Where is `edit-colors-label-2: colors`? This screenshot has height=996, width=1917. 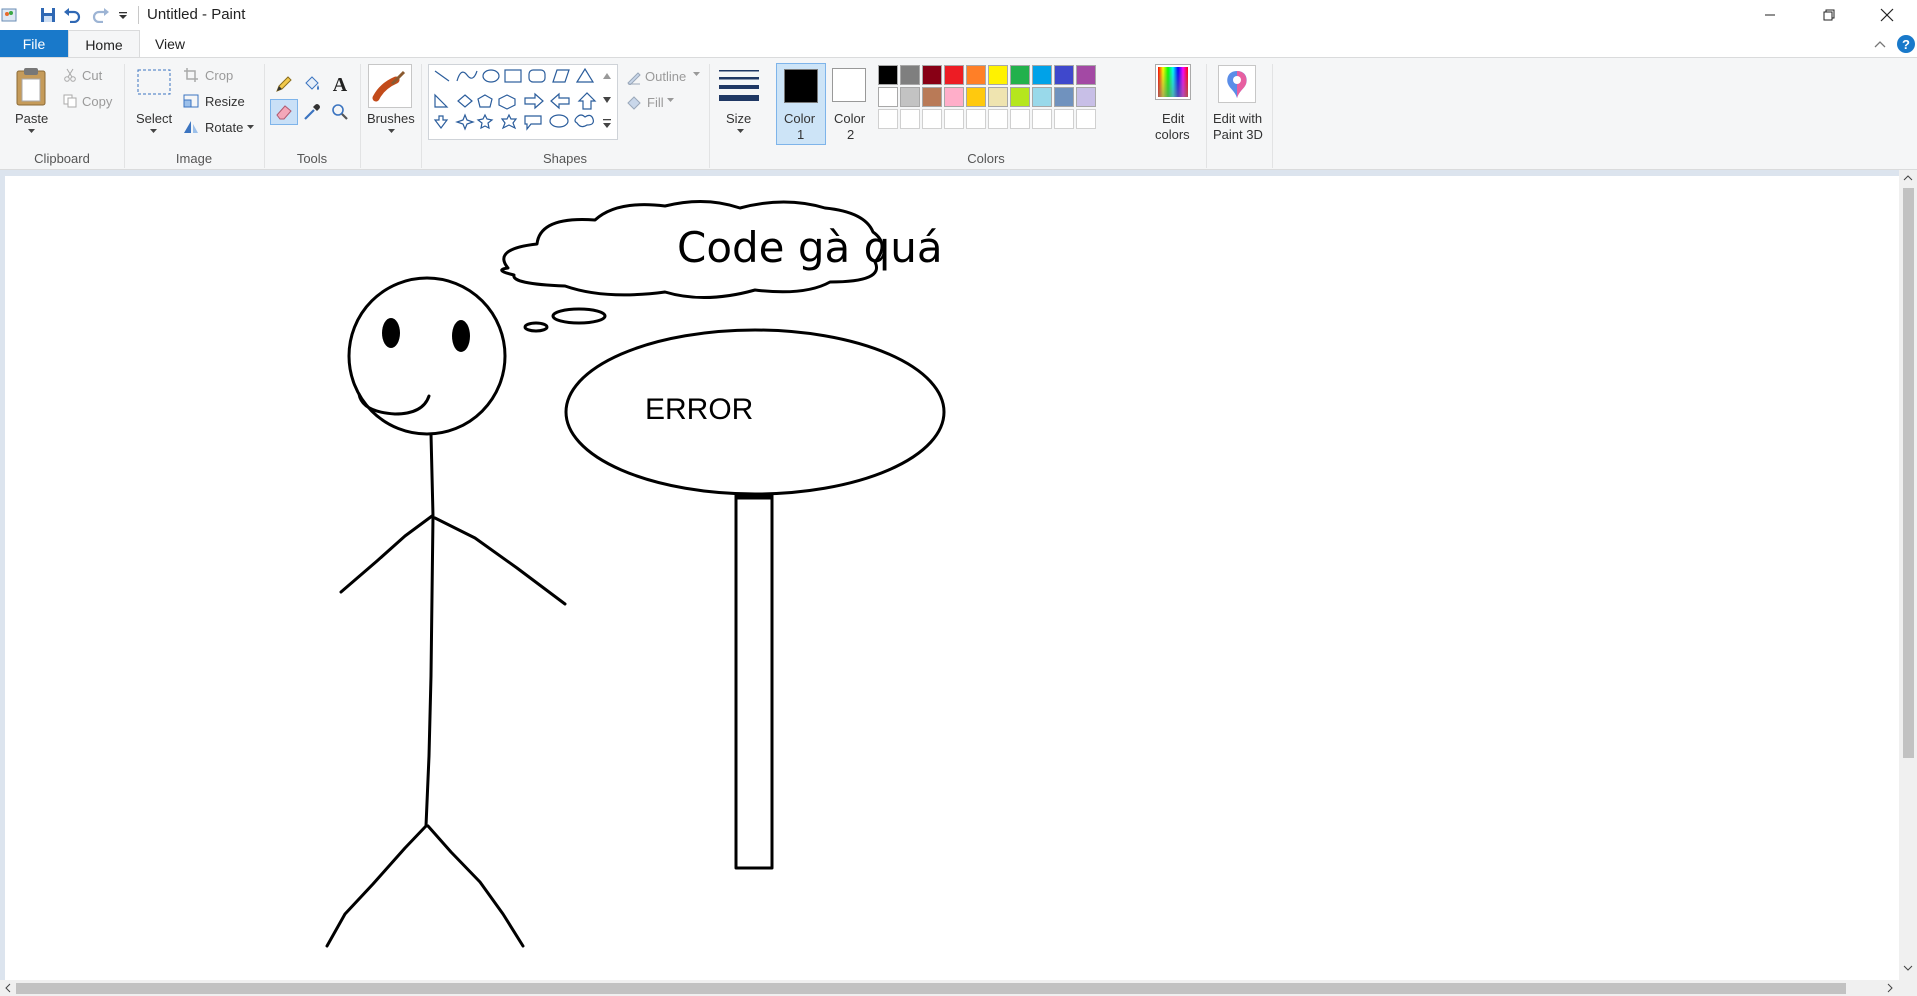
edit-colors-label-2: colors is located at coordinates (1172, 134).